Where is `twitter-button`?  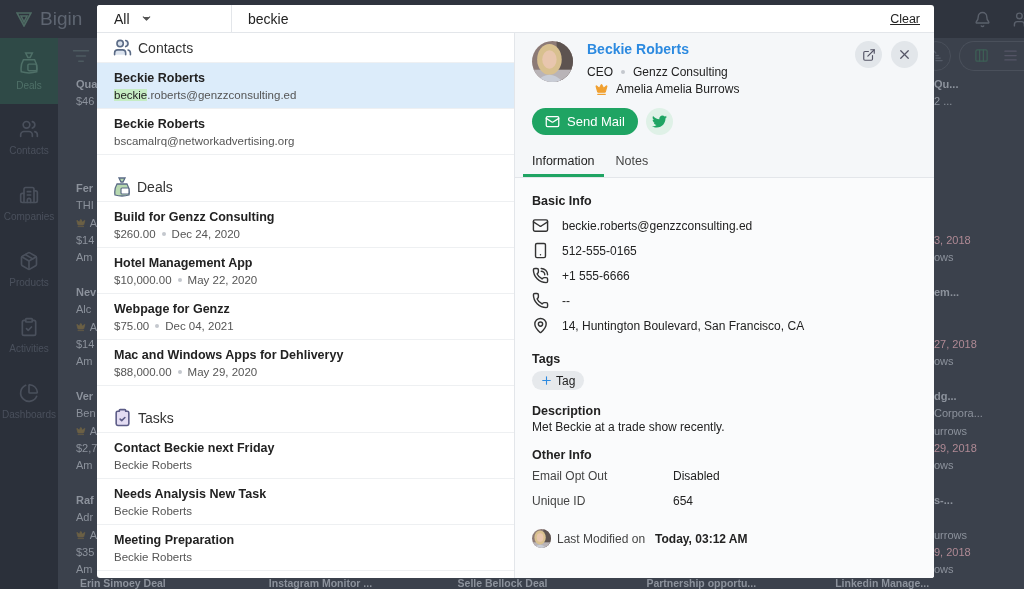
twitter-button is located at coordinates (659, 121).